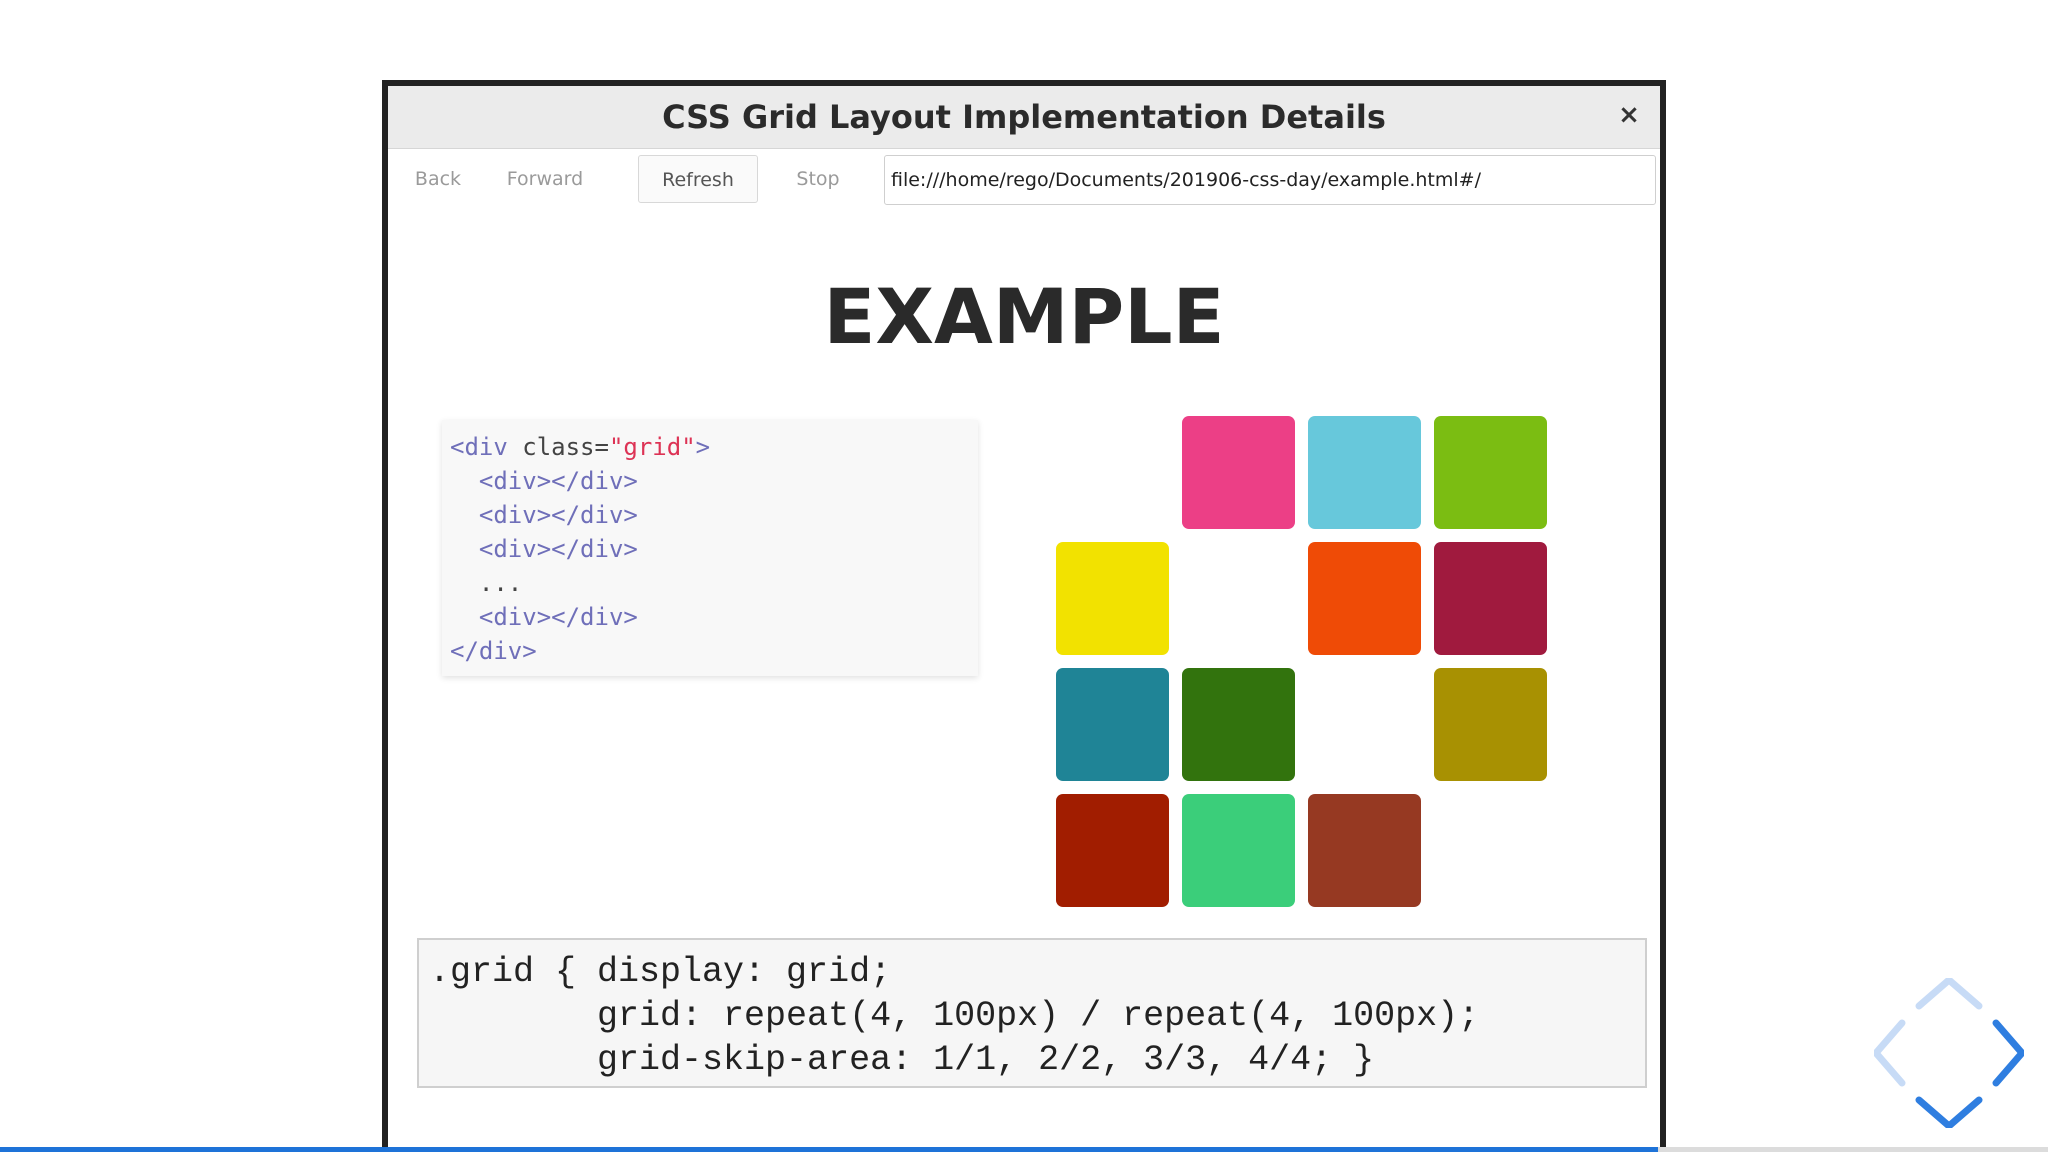 The image size is (2048, 1152). I want to click on chevron-right-icon, so click(2008, 1053).